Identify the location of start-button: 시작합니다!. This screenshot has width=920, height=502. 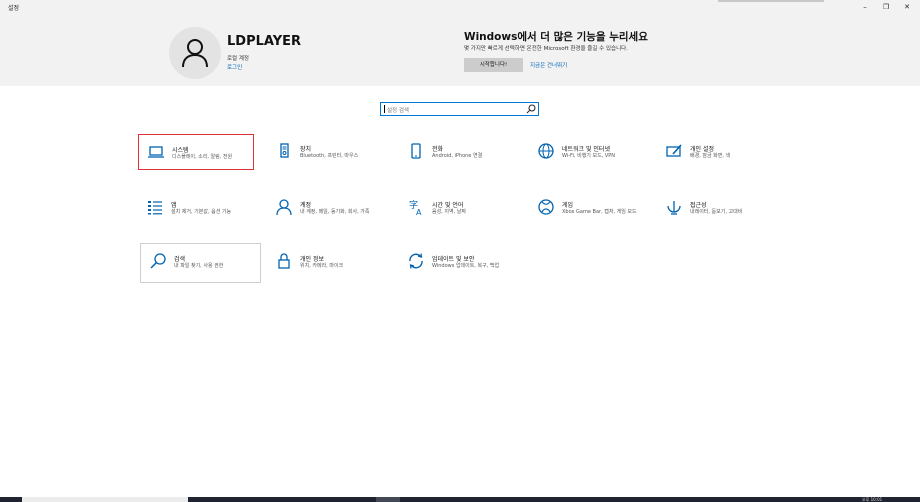
(493, 65).